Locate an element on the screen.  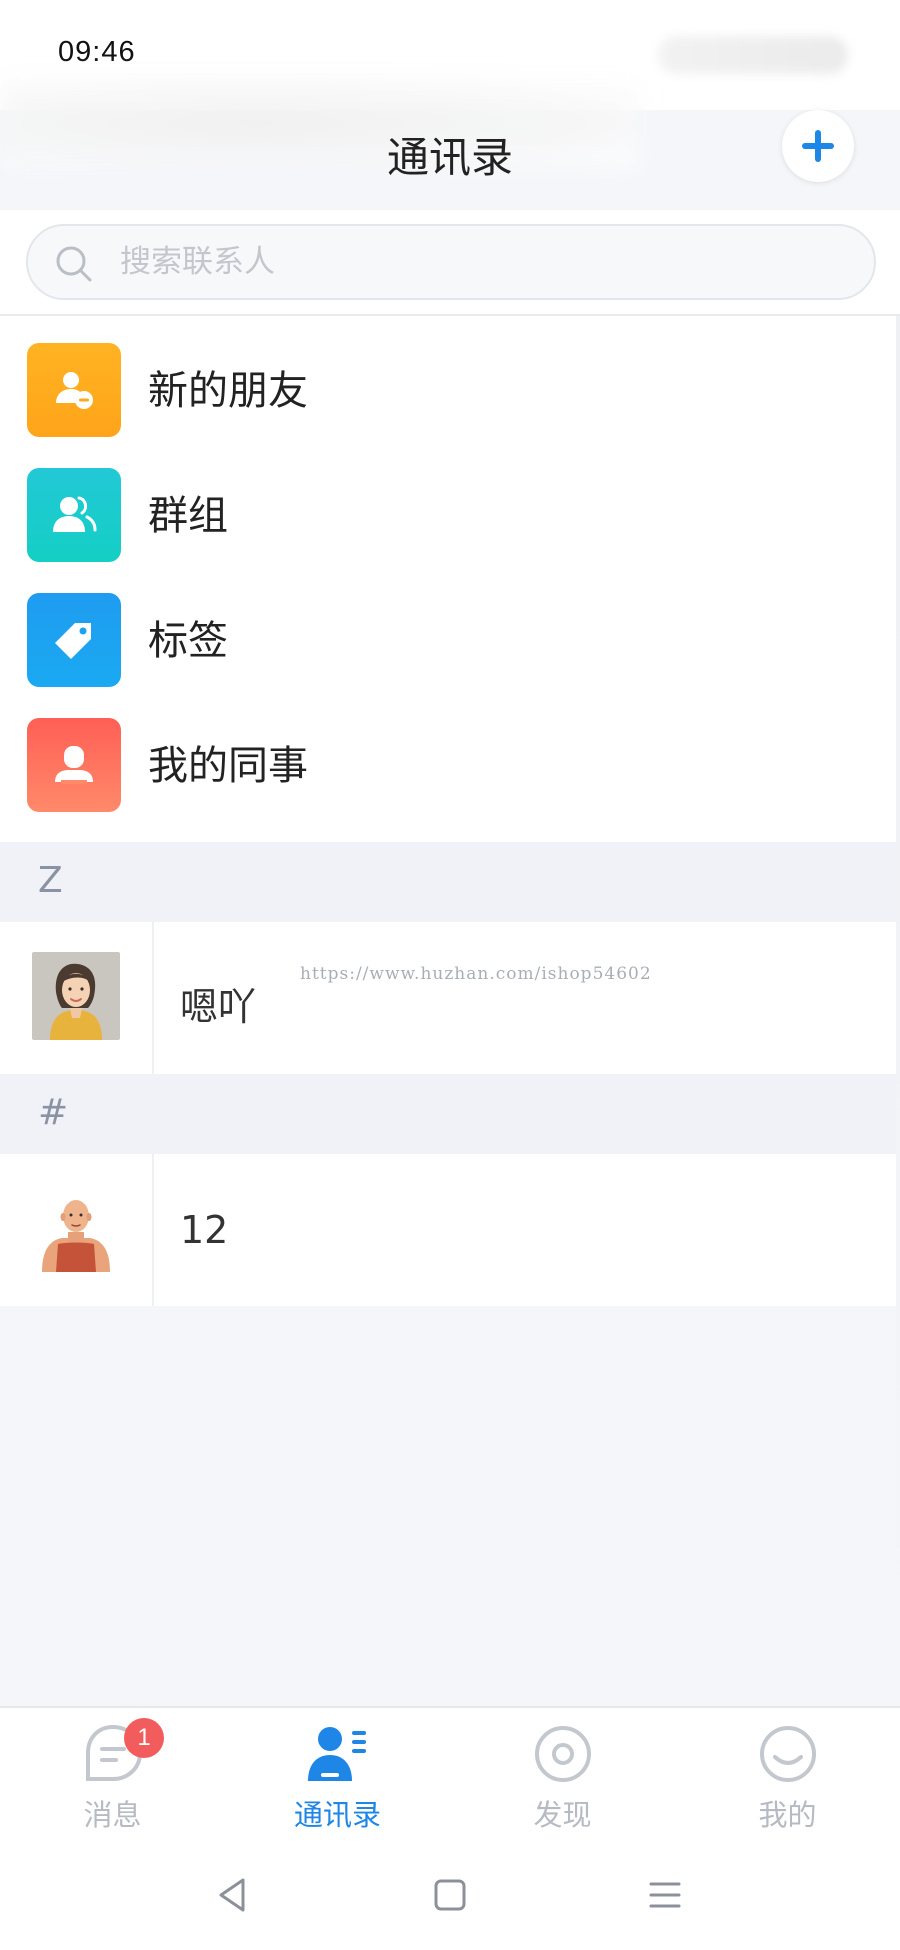
tab-discover: 发现 is located at coordinates (562, 1774).